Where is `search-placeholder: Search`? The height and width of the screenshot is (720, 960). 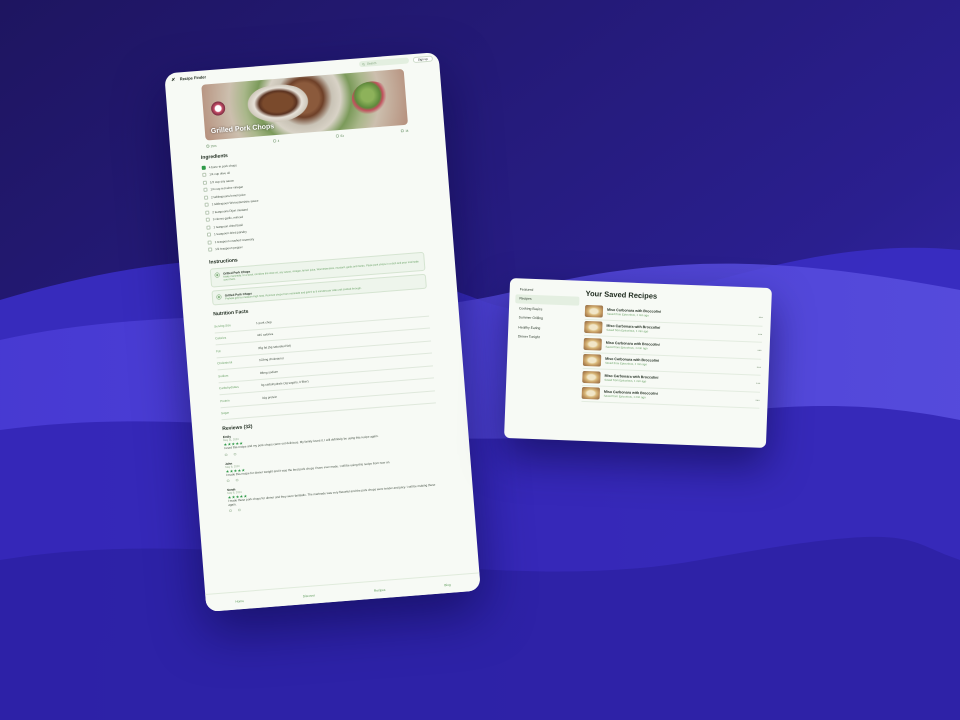
search-placeholder: Search is located at coordinates (371, 63).